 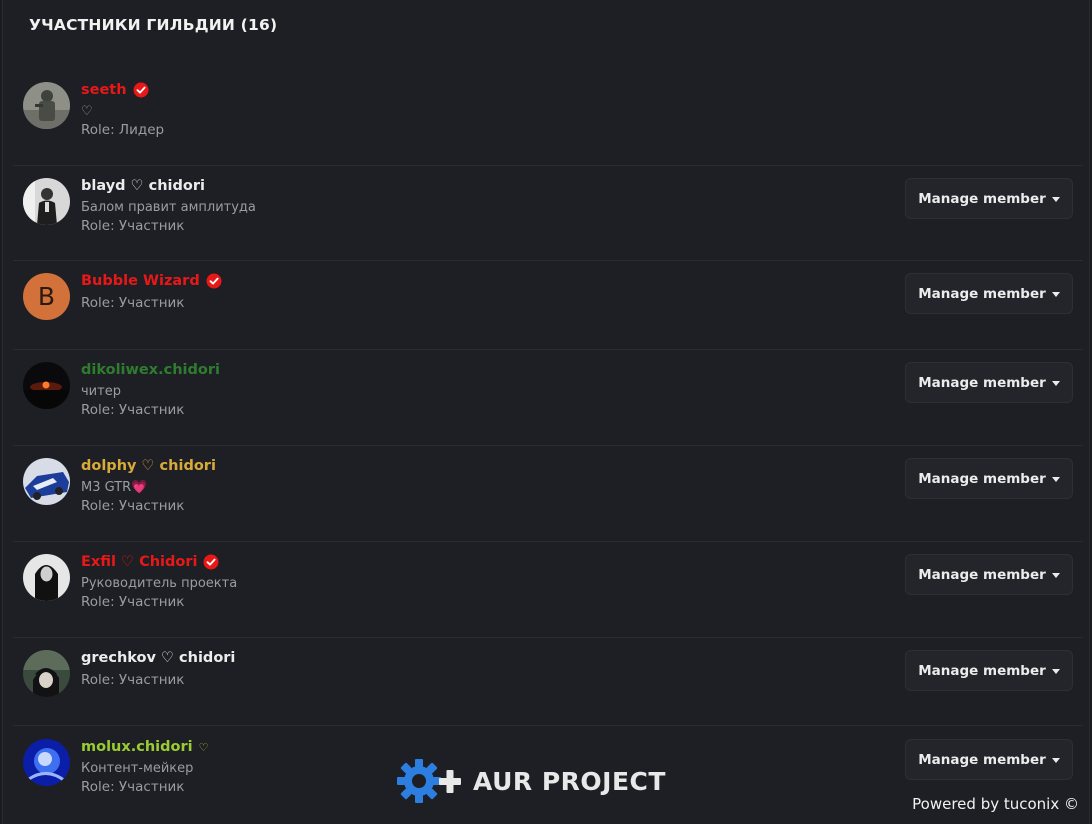 What do you see at coordinates (46, 385) in the screenshot?
I see `sunset-avatar` at bounding box center [46, 385].